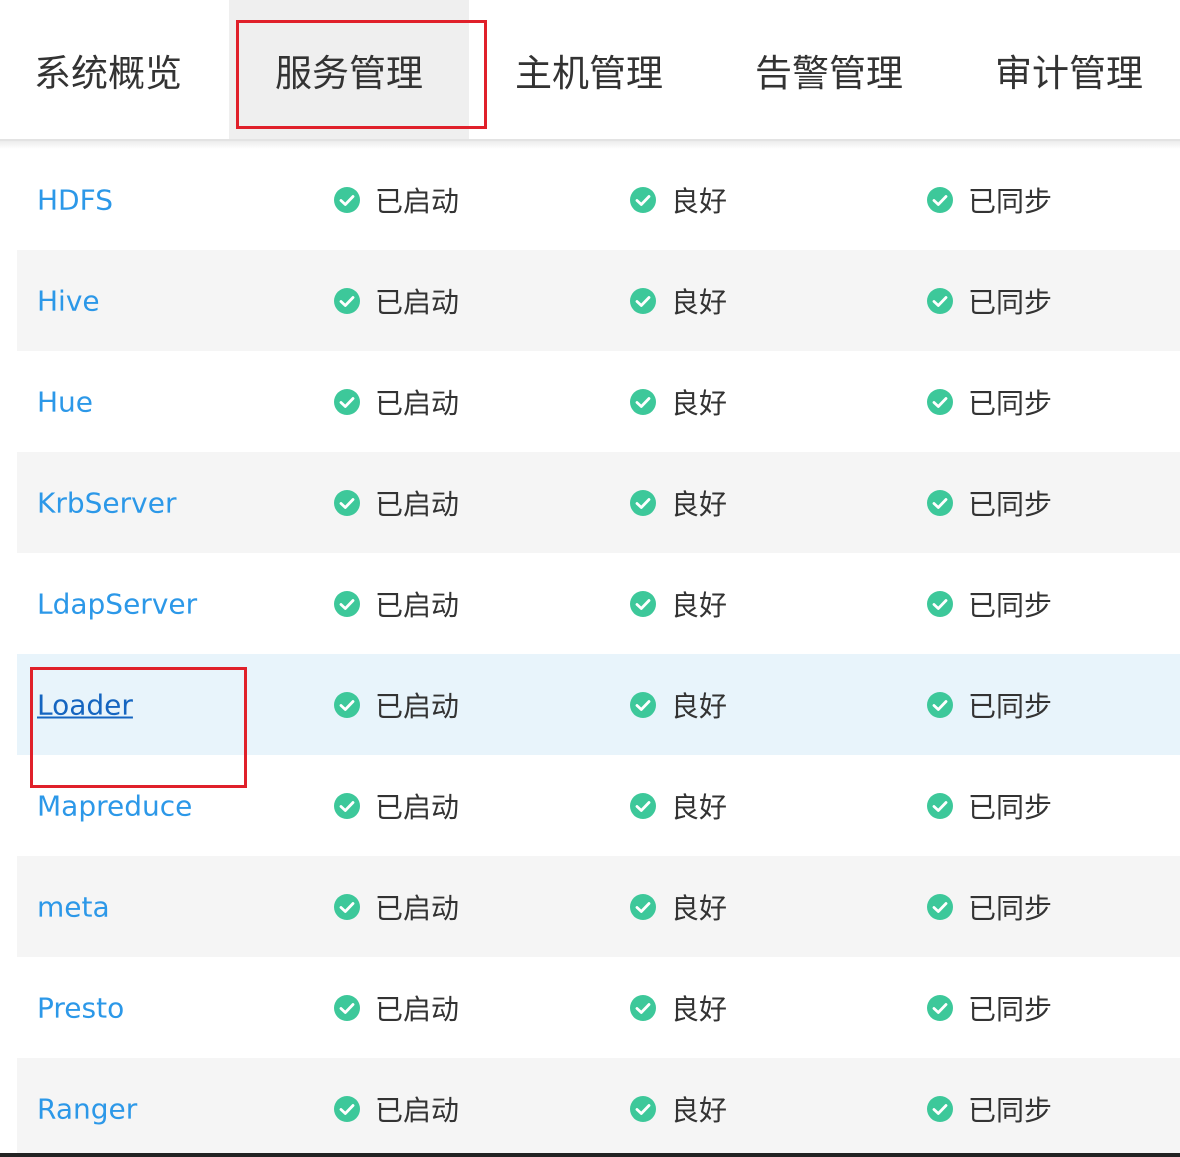 The image size is (1180, 1157). What do you see at coordinates (589, 69) in the screenshot?
I see `tab-host-management: 主机管理` at bounding box center [589, 69].